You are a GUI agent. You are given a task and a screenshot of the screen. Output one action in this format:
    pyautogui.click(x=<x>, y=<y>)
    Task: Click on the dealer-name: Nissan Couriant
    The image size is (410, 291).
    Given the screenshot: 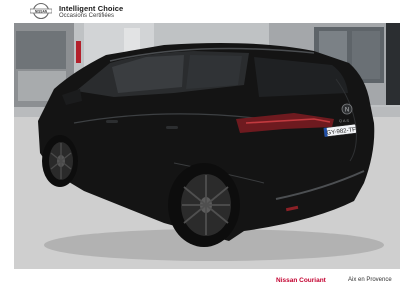 What is the action you would take?
    pyautogui.click(x=301, y=280)
    